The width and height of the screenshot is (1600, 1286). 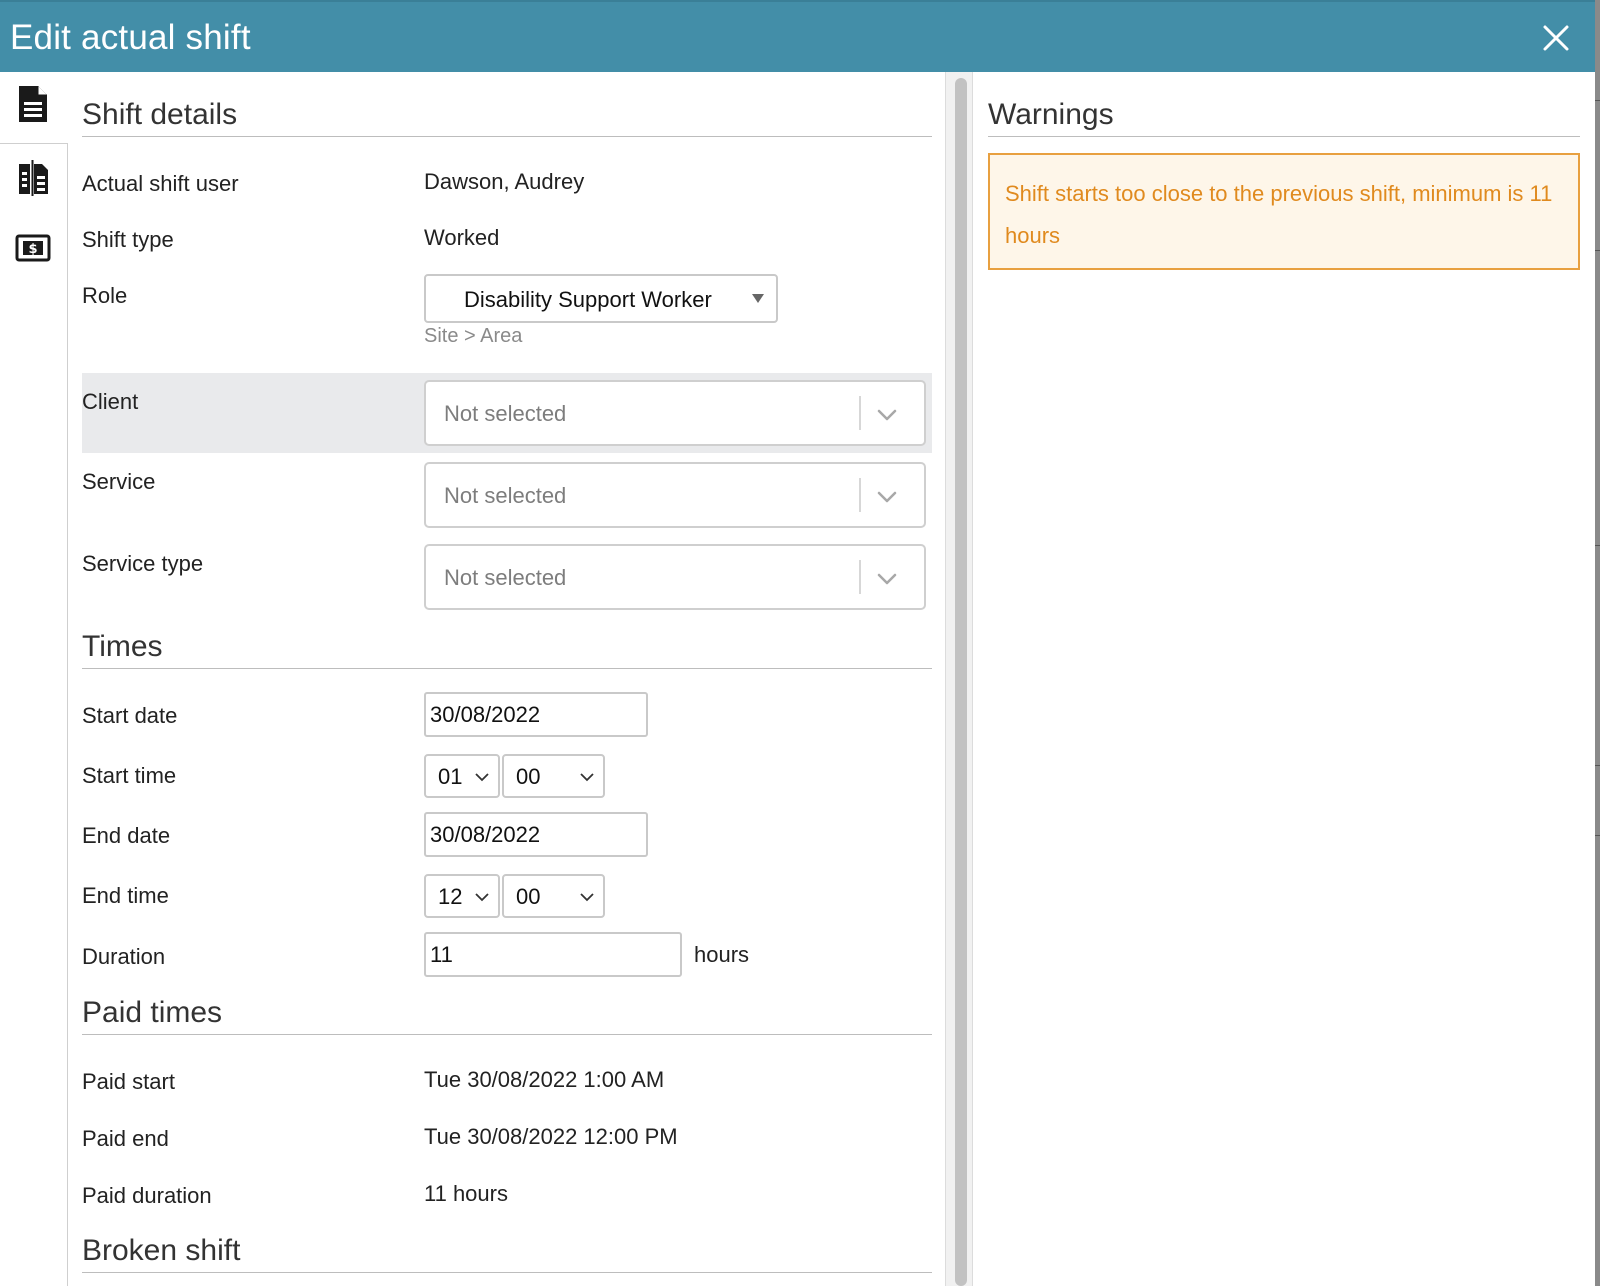 What do you see at coordinates (536, 714) in the screenshot?
I see `start-date-input: 30/08/2022` at bounding box center [536, 714].